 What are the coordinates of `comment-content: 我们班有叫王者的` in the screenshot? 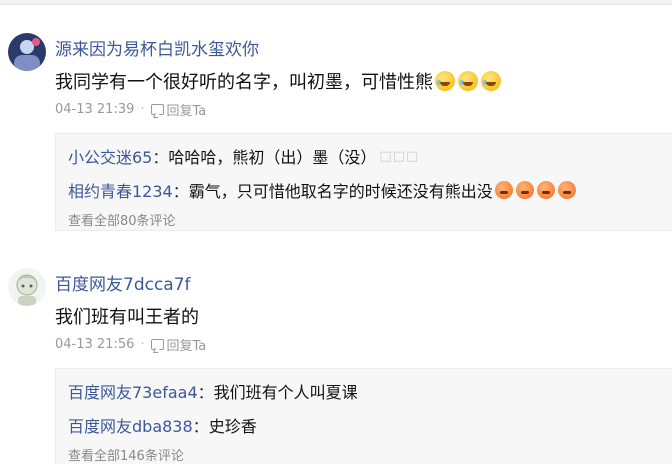 It's located at (127, 316).